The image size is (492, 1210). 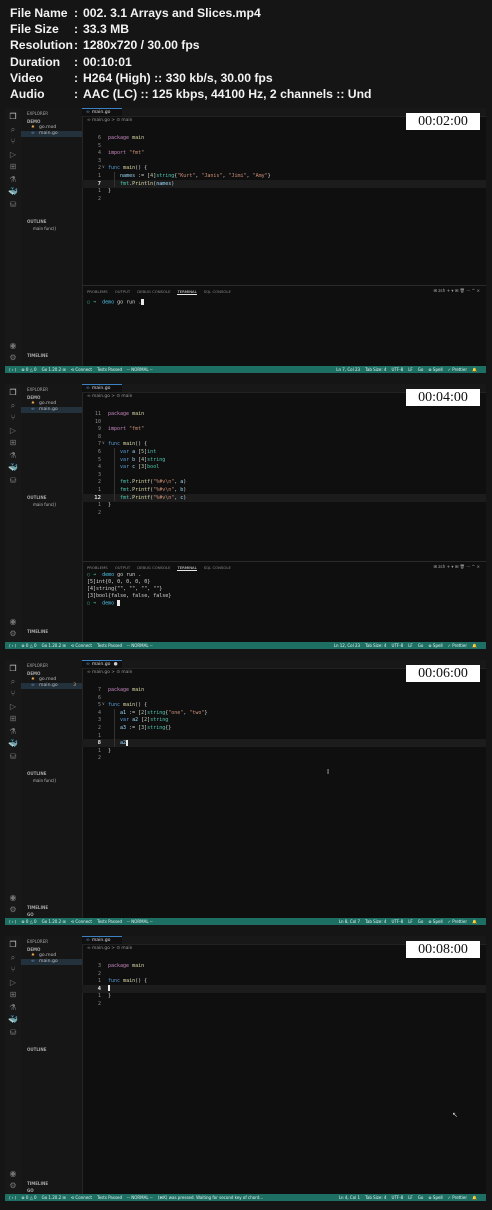 I want to click on panel-tab-sql-console: SQL CONSOLE, so click(x=217, y=291).